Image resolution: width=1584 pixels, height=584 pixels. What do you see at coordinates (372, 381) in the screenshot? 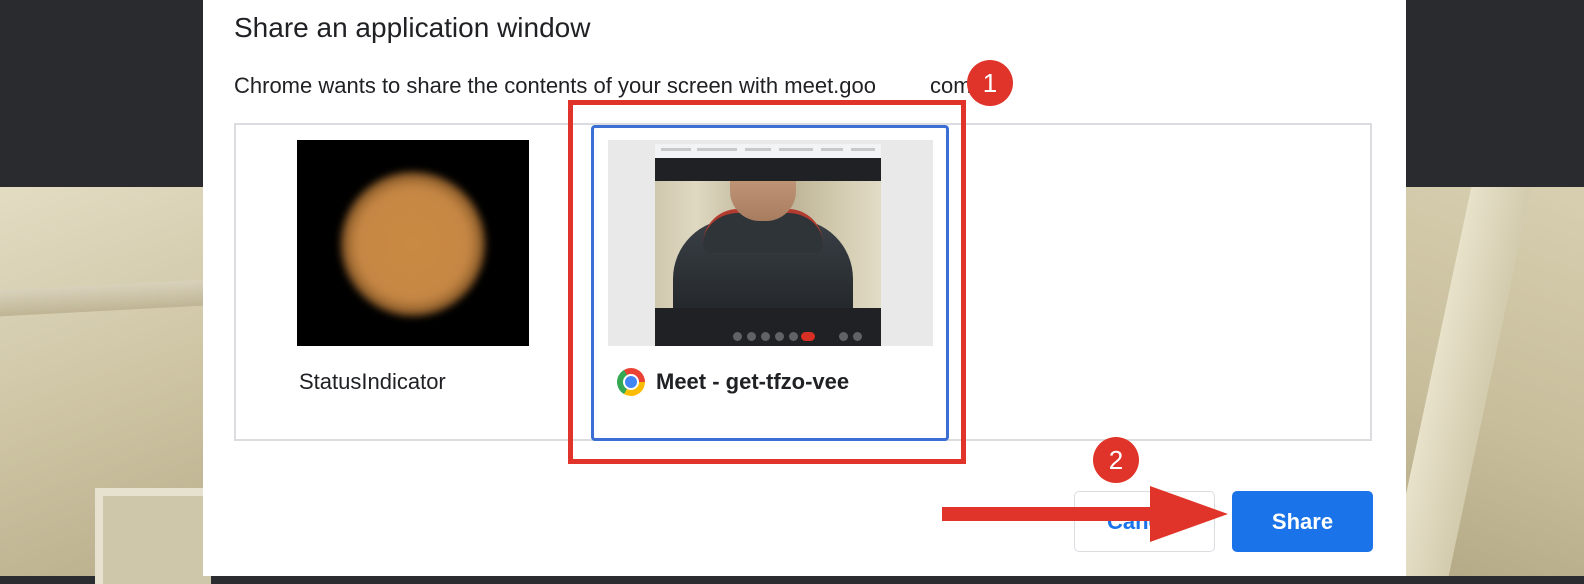
I see `window-label: StatusIndicator` at bounding box center [372, 381].